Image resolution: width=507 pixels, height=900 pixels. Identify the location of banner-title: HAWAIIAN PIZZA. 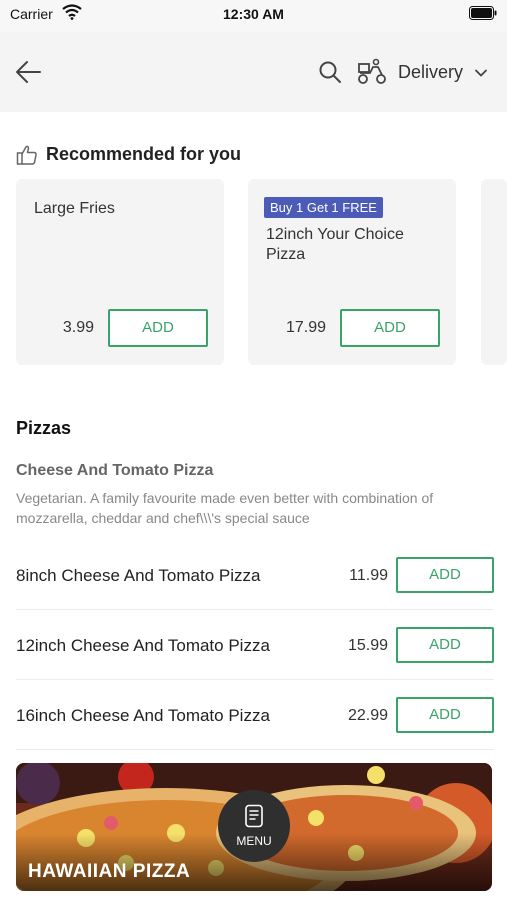
(109, 871).